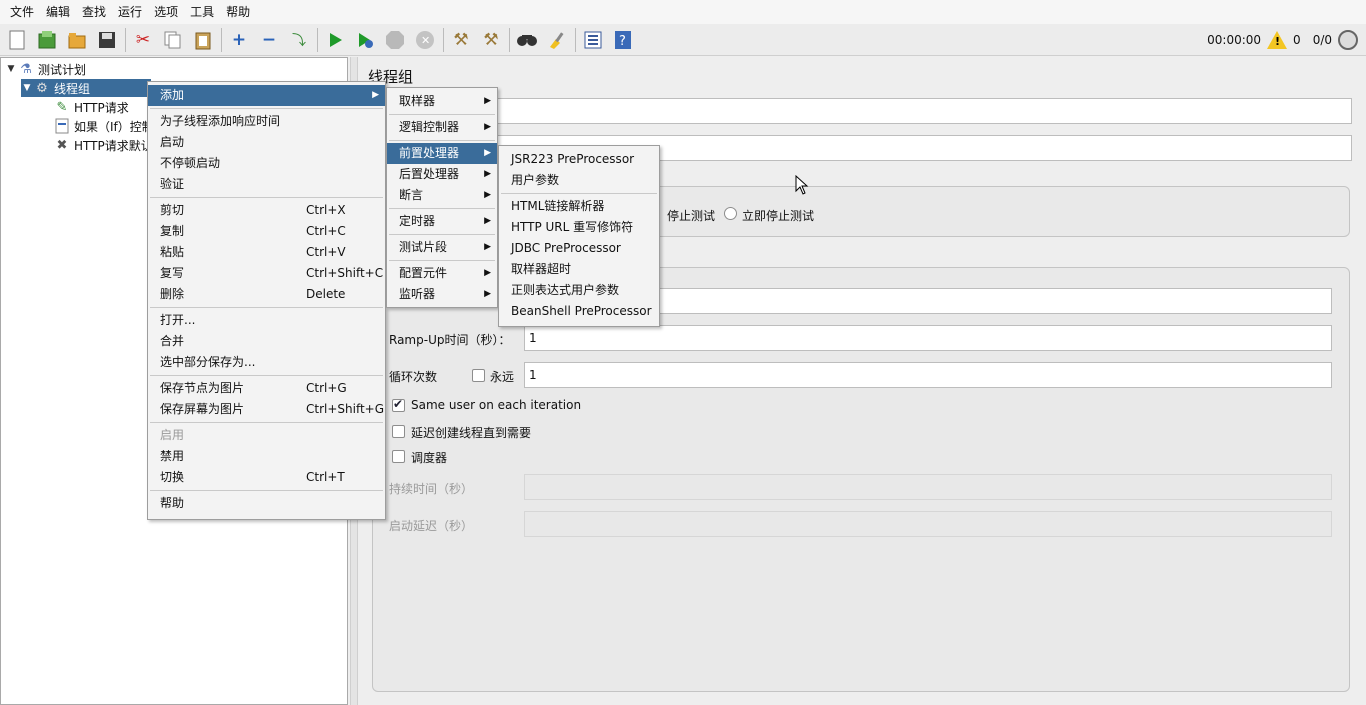  Describe the element at coordinates (173, 40) in the screenshot. I see `copy-icon` at that location.